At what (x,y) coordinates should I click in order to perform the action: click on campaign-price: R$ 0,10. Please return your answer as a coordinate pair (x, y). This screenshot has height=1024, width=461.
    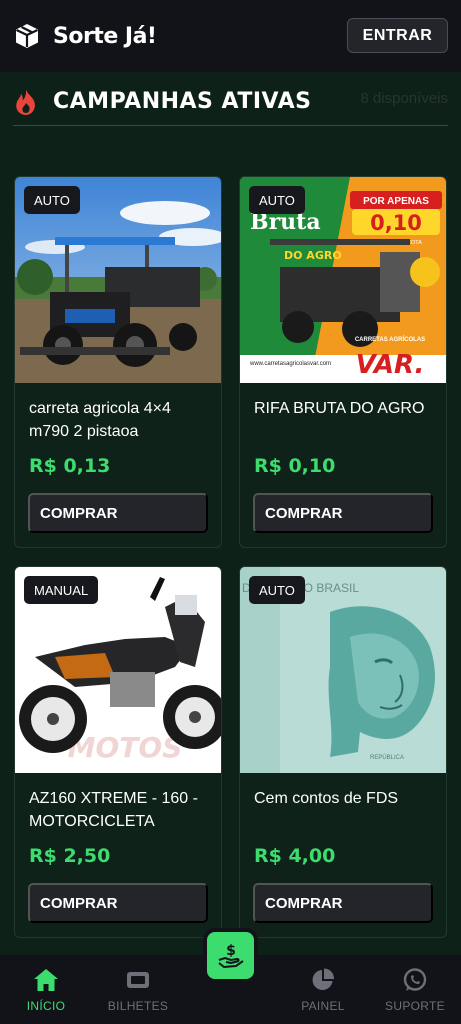
    Looking at the image, I should click on (295, 466).